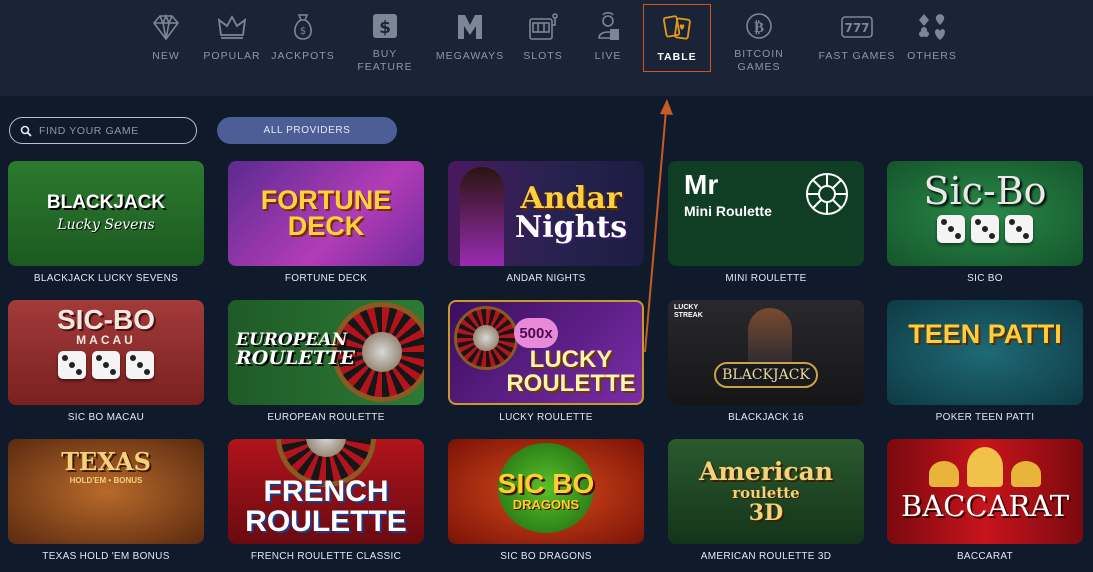  What do you see at coordinates (985, 334) in the screenshot?
I see `tile-art-title: TEEN PATTI` at bounding box center [985, 334].